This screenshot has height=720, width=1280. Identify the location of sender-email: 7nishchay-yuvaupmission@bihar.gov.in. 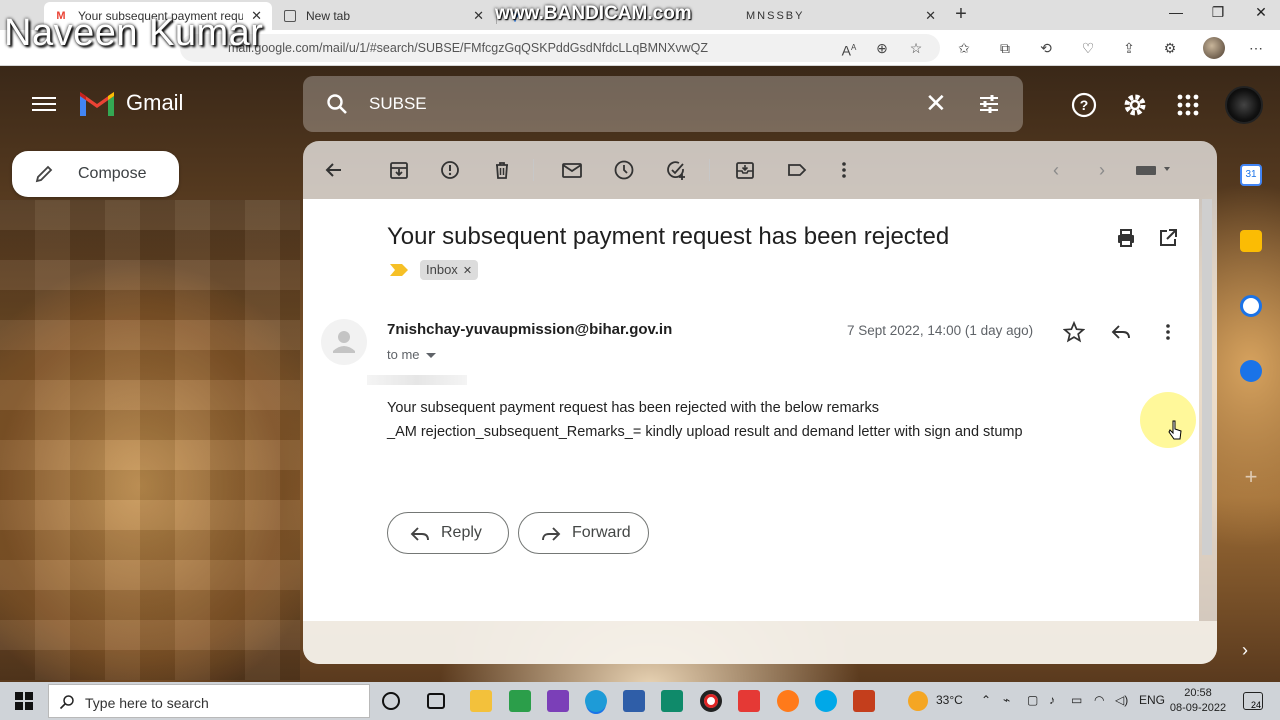
(529, 329).